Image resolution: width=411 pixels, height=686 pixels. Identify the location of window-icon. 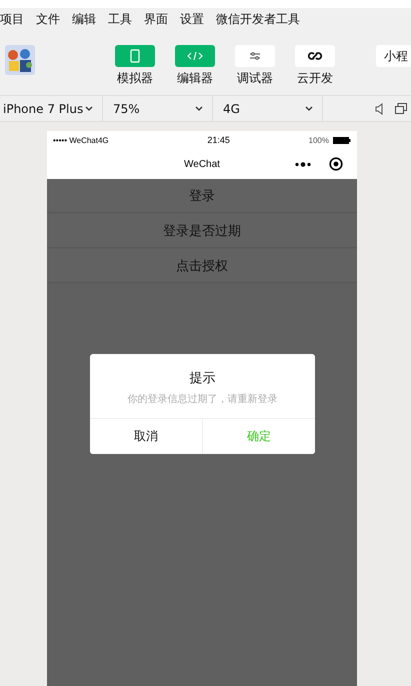
(401, 108).